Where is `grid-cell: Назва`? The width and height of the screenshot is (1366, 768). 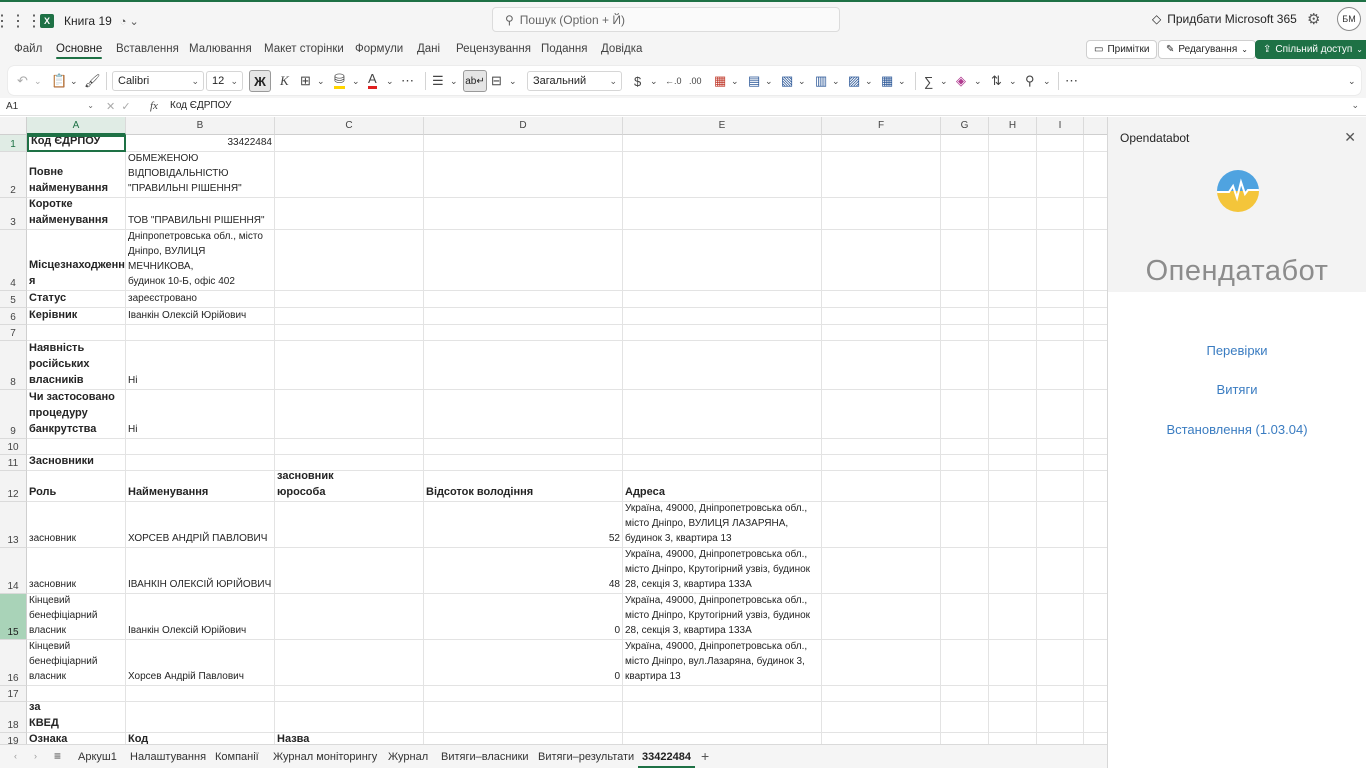 grid-cell: Назва is located at coordinates (349, 738).